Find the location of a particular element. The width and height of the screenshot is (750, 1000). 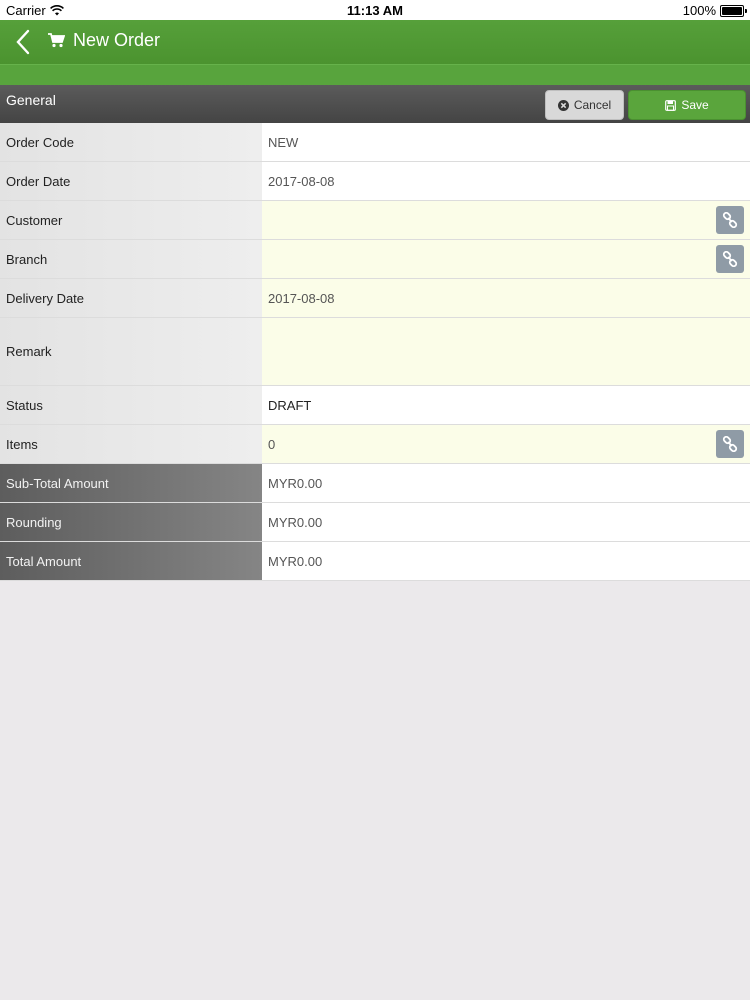

order-date-field: 2017-08-08 is located at coordinates (506, 181).